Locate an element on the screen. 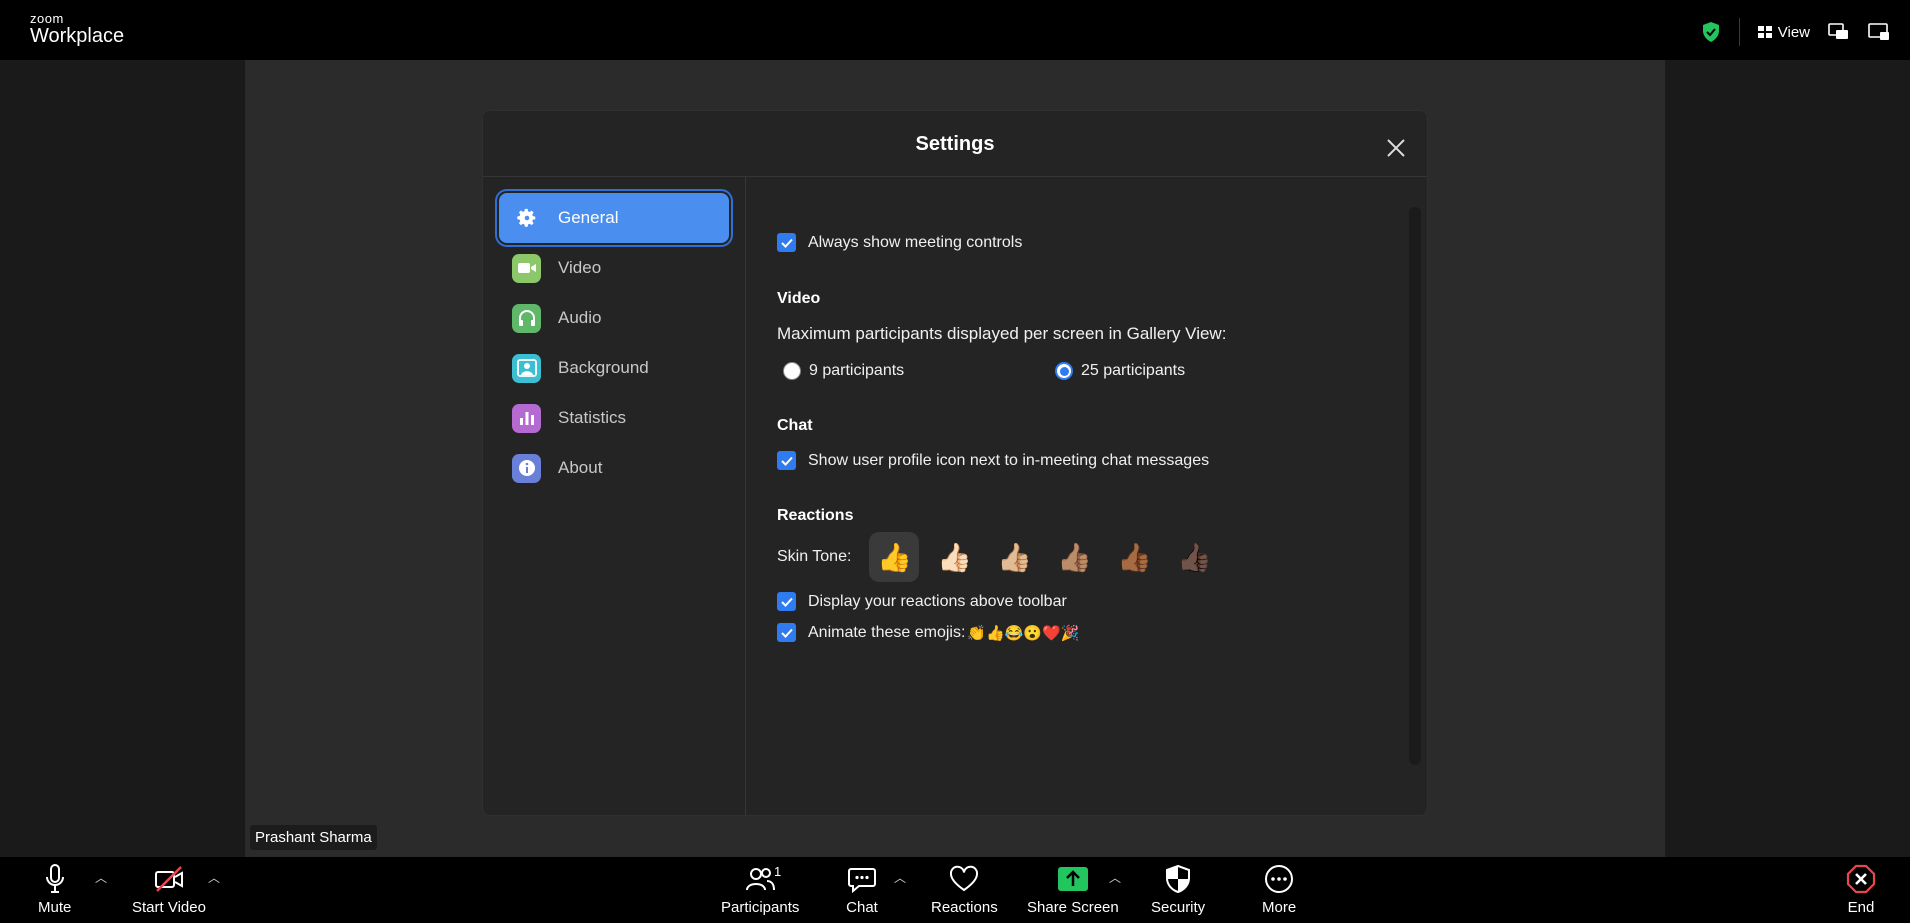  start-video-button: Start Video is located at coordinates (169, 889).